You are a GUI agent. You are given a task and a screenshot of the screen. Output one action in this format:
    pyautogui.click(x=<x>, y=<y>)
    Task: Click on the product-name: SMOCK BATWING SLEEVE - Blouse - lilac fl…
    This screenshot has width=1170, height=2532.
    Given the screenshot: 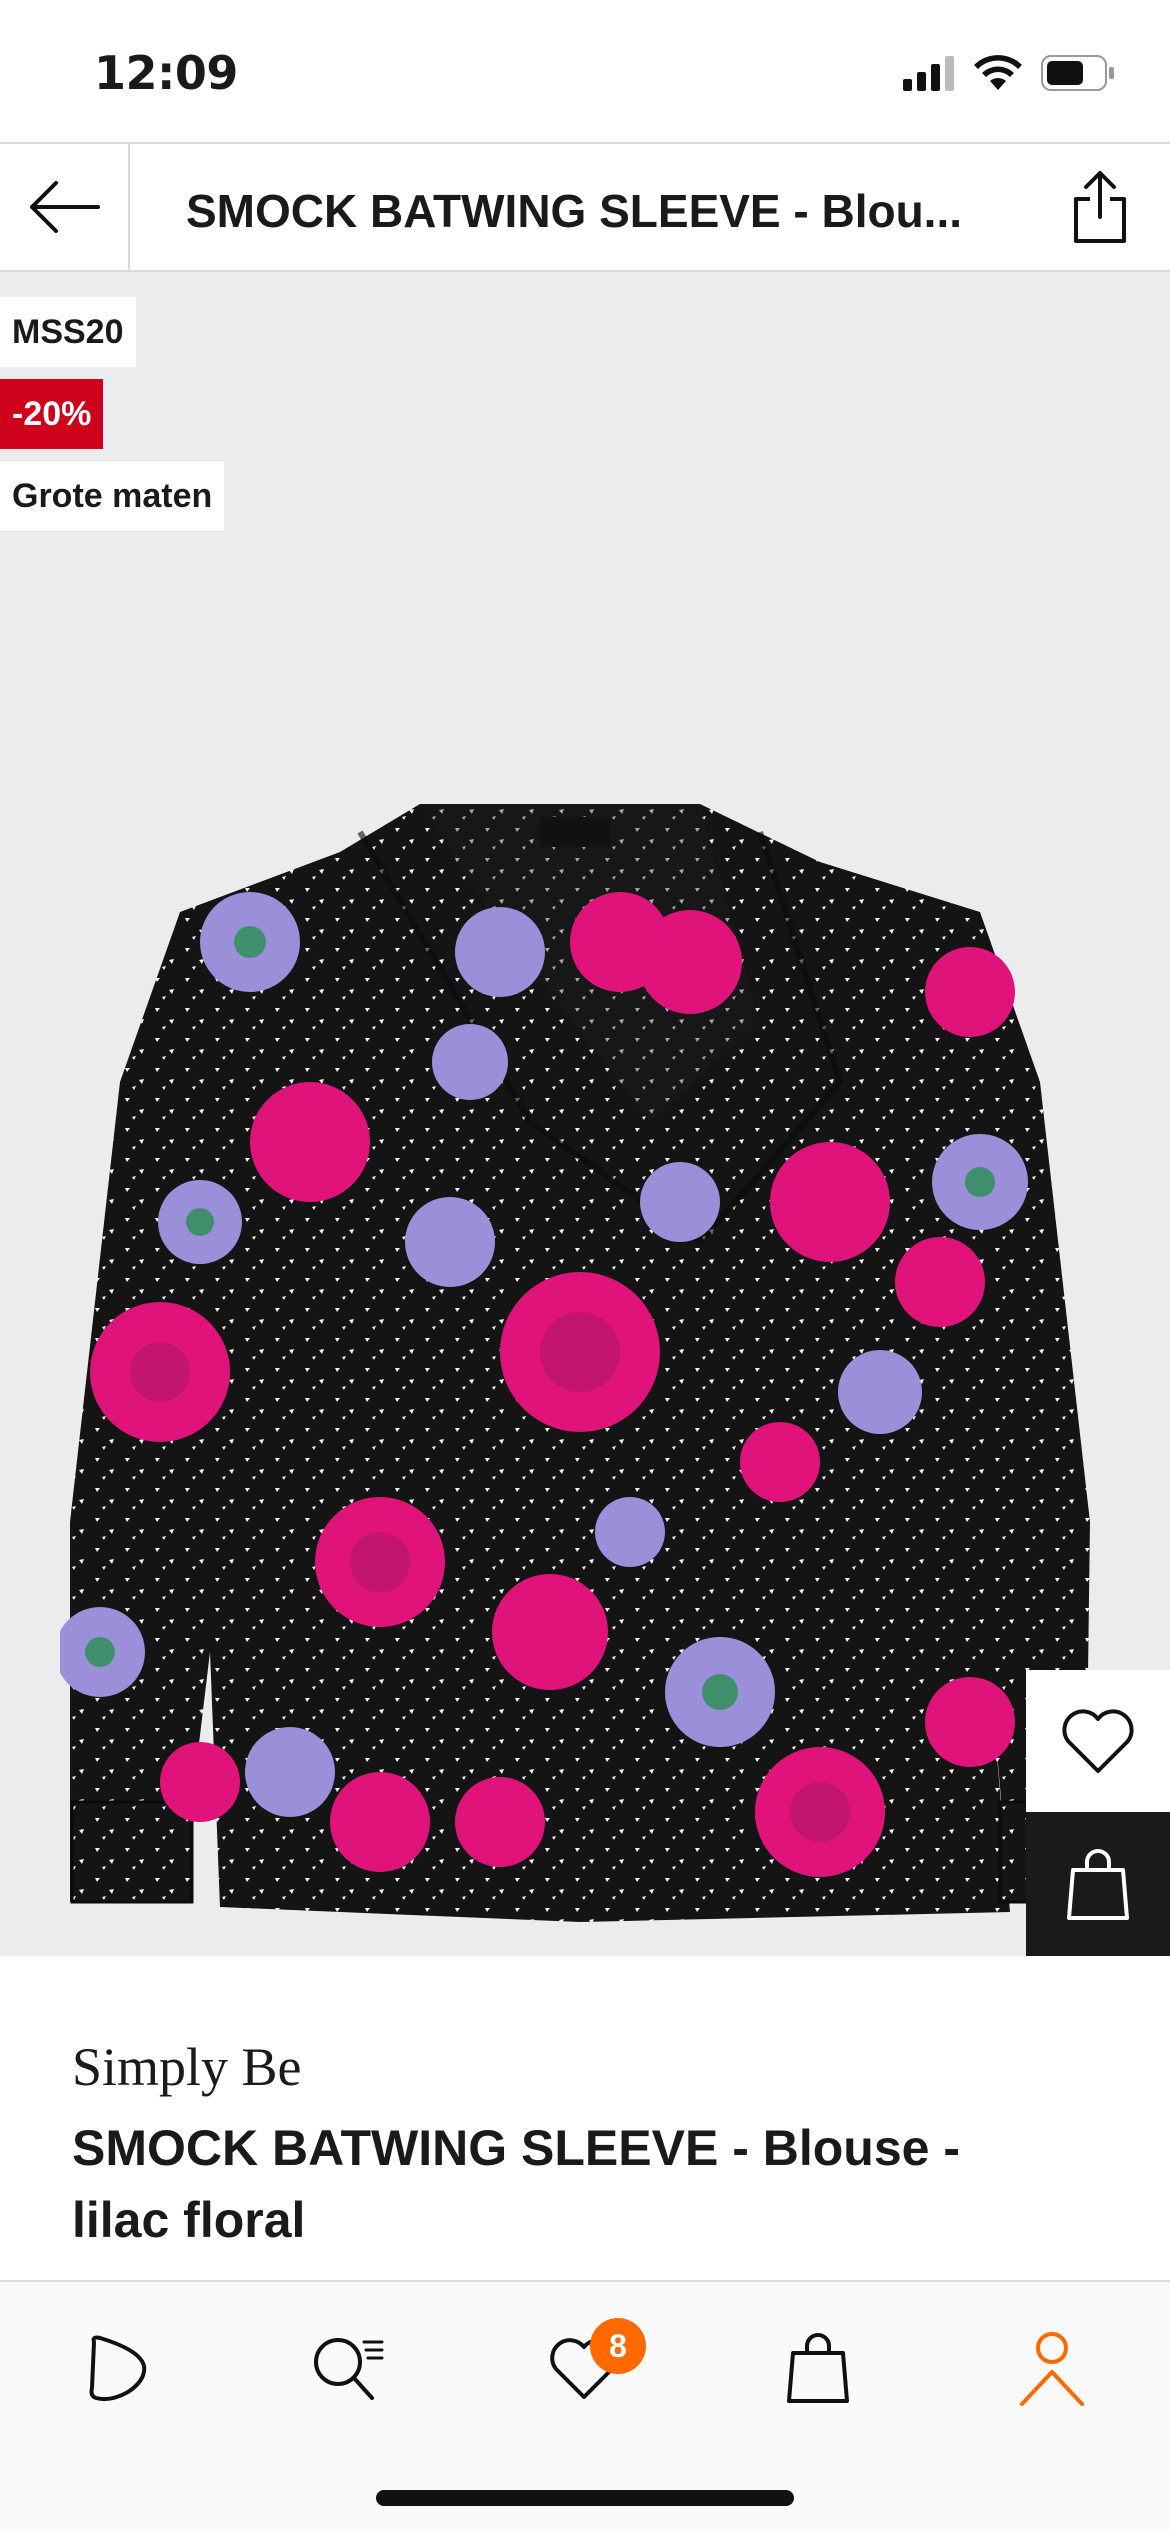 What is the action you would take?
    pyautogui.click(x=587, y=2184)
    